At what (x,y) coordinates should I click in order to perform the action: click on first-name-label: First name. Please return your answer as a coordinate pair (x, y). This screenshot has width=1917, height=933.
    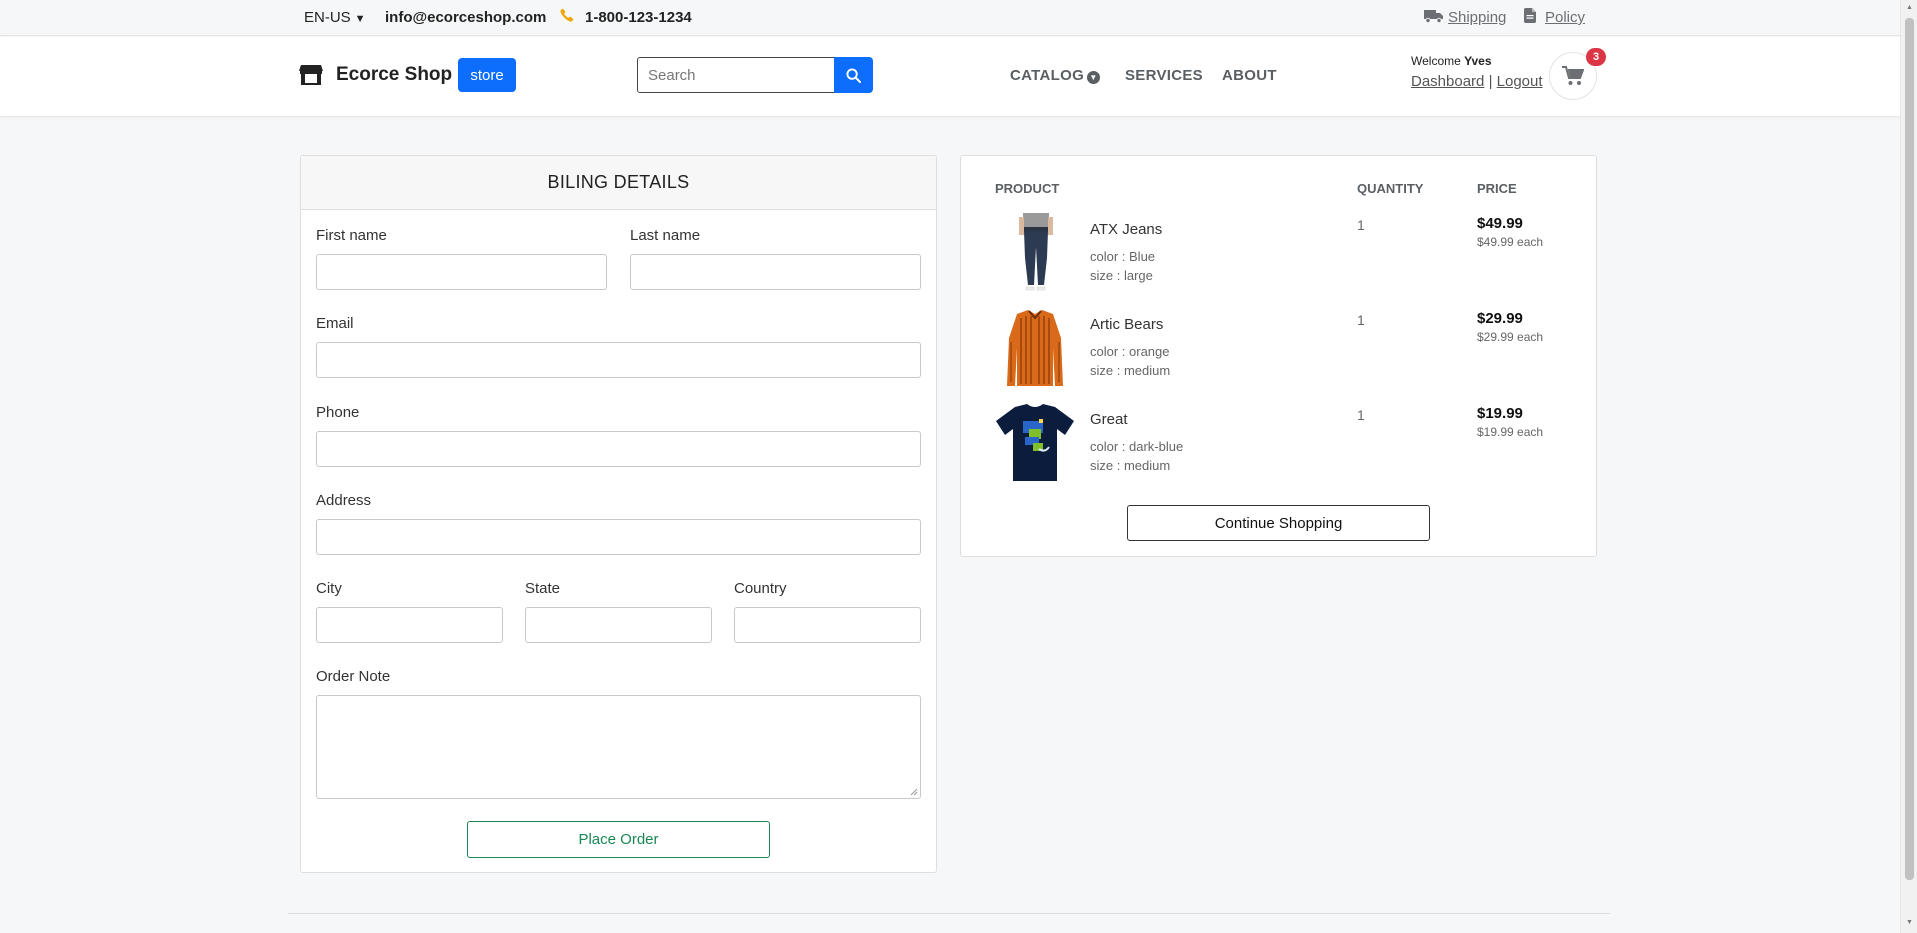
    Looking at the image, I should click on (351, 235).